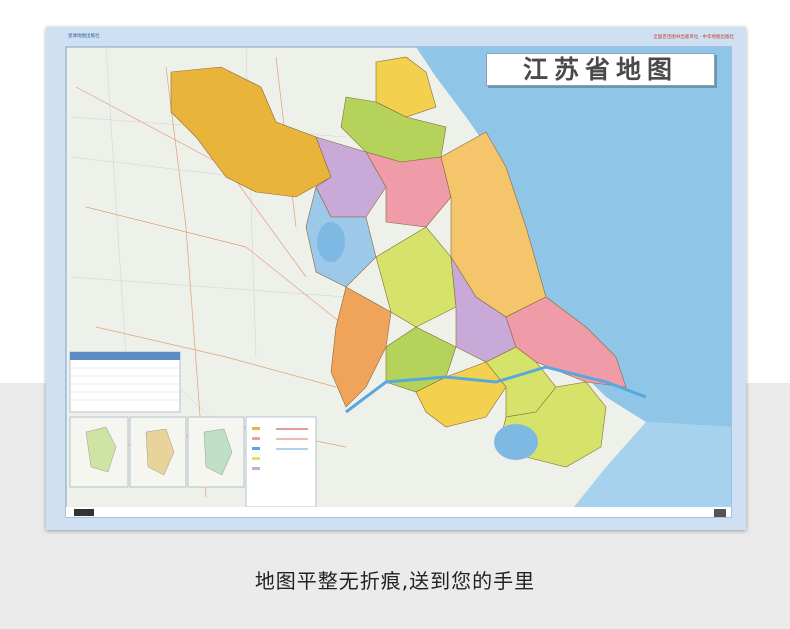 The image size is (790, 629). Describe the element at coordinates (125, 382) in the screenshot. I see `distance-table` at that location.